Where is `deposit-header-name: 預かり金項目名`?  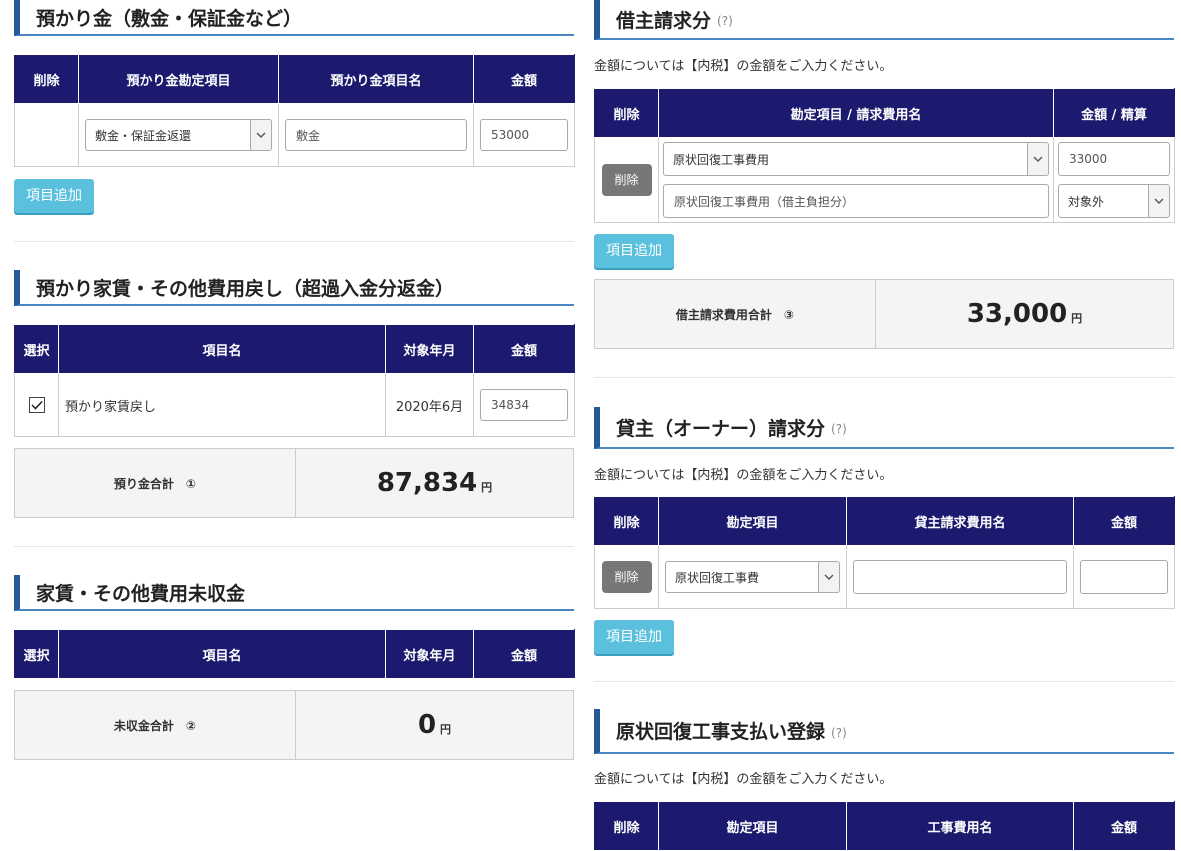 deposit-header-name: 預かり金項目名 is located at coordinates (376, 79).